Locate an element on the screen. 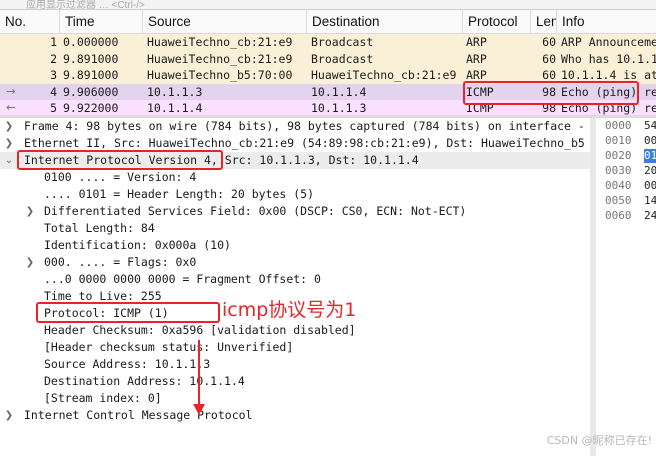 This screenshot has width=656, height=456. tree-item-source-address: Source Address: 10.1.1.3 is located at coordinates (295, 364).